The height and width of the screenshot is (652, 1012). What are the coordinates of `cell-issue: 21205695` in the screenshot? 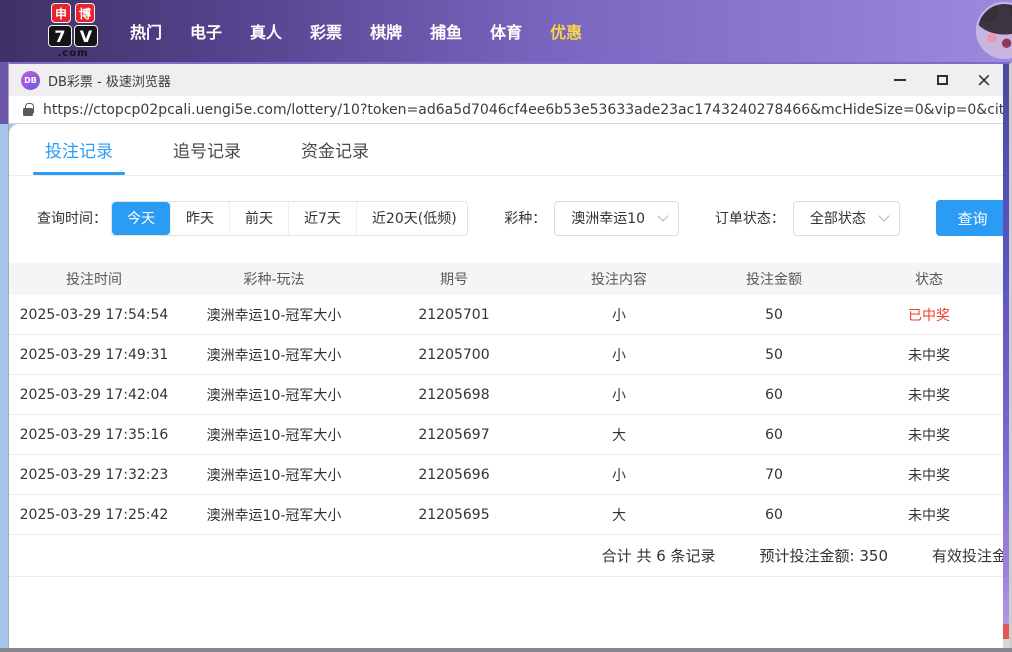 It's located at (454, 514).